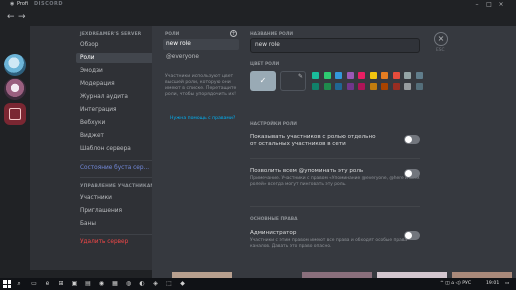  Describe the element at coordinates (102, 284) in the screenshot. I see `taskbar-app-icon: ◉` at that location.